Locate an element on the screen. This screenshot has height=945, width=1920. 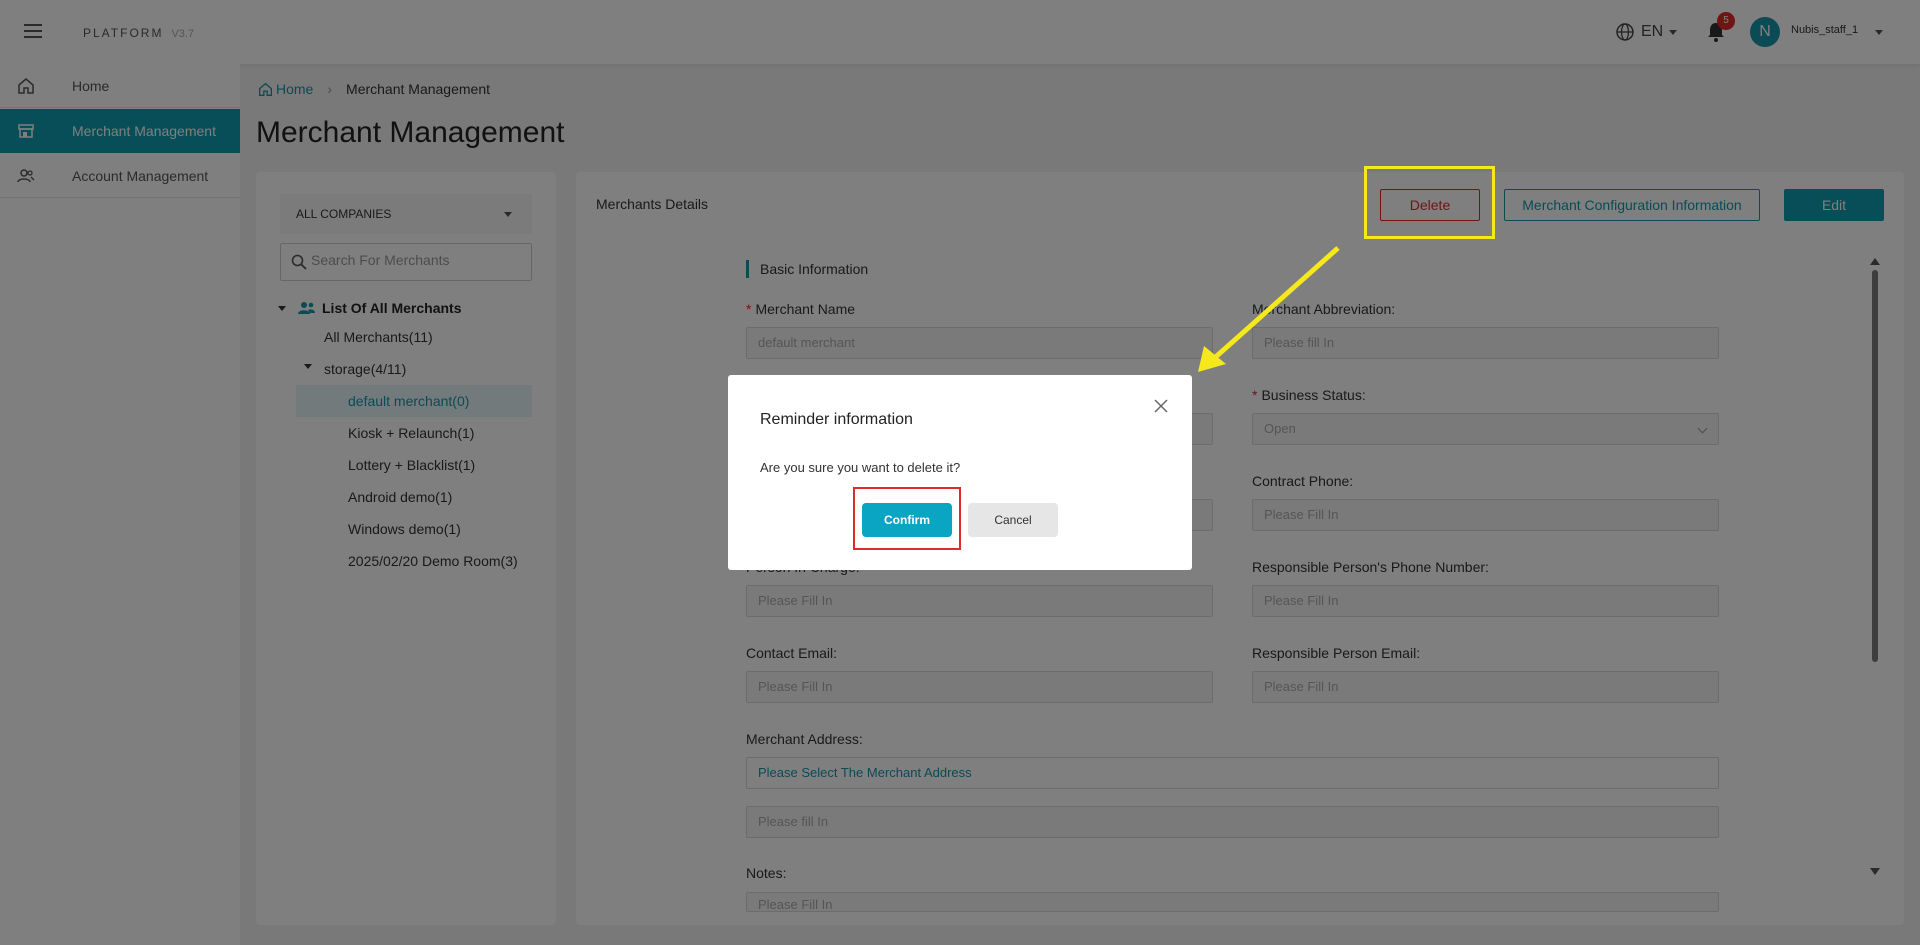
cancel-button: Cancel is located at coordinates (1013, 520).